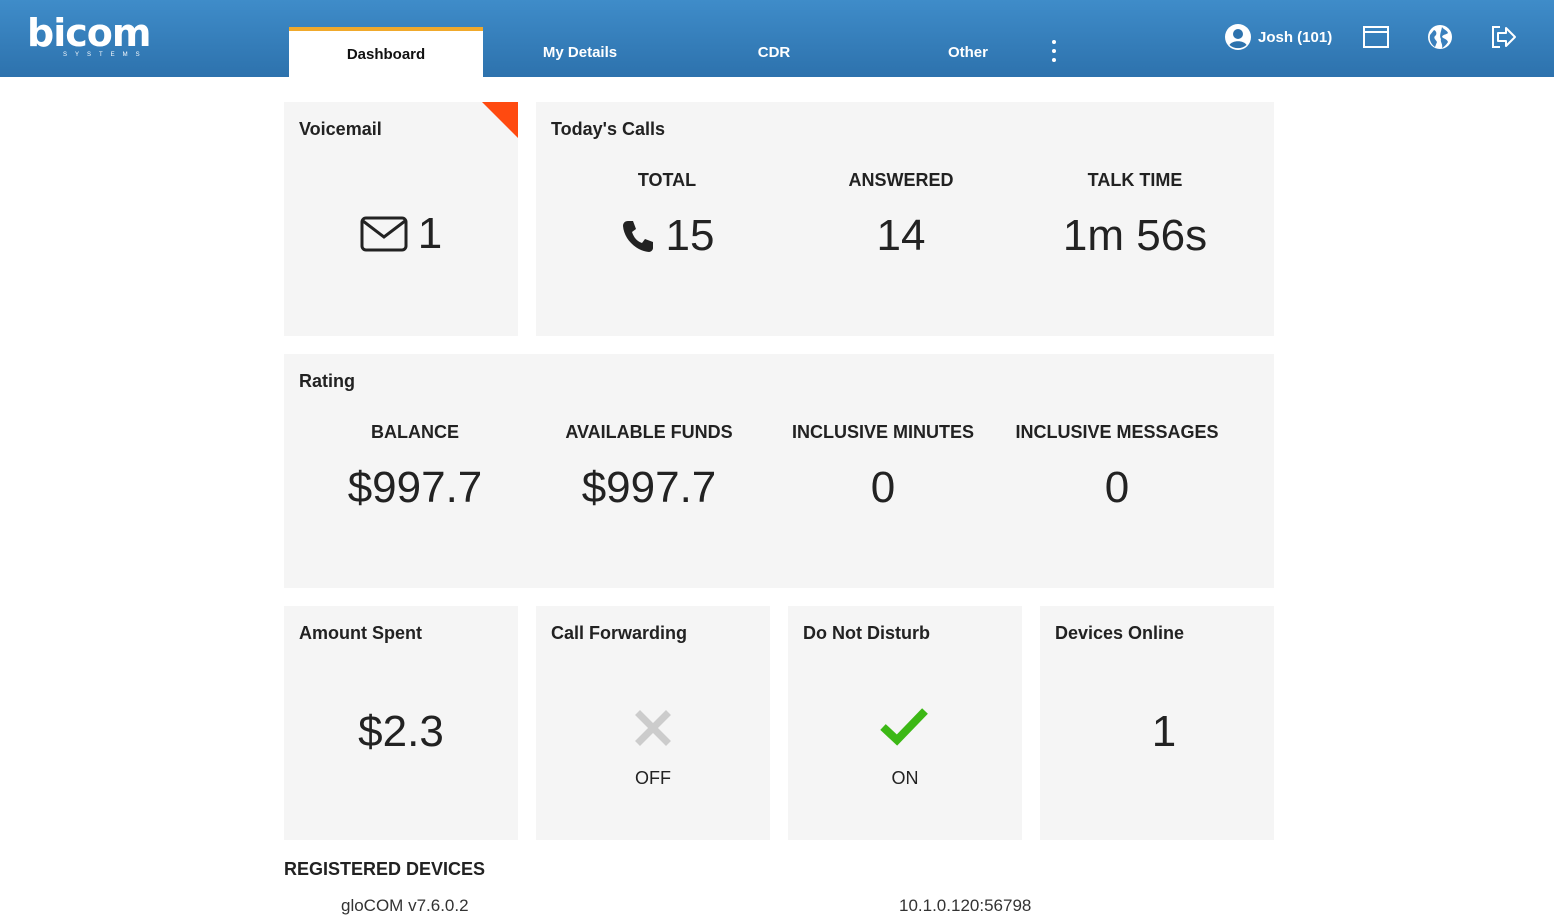  I want to click on logo-text: bicom, so click(89, 33).